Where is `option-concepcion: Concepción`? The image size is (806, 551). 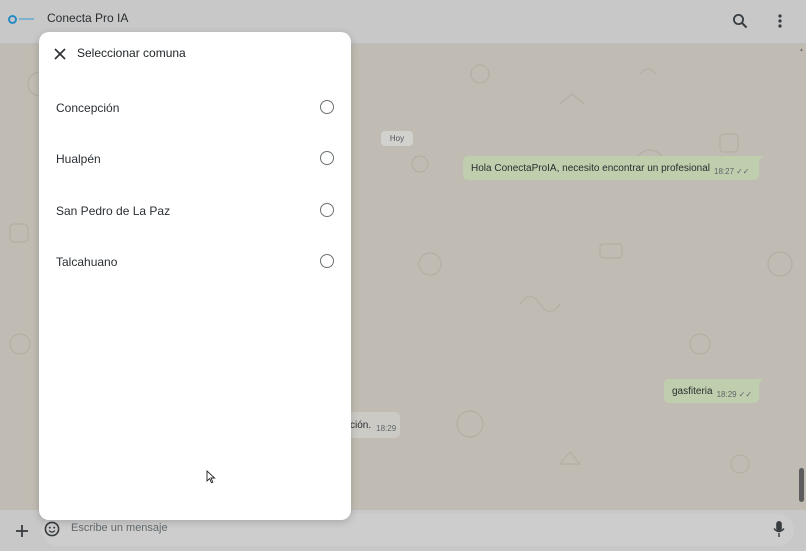 option-concepcion: Concepción is located at coordinates (195, 109).